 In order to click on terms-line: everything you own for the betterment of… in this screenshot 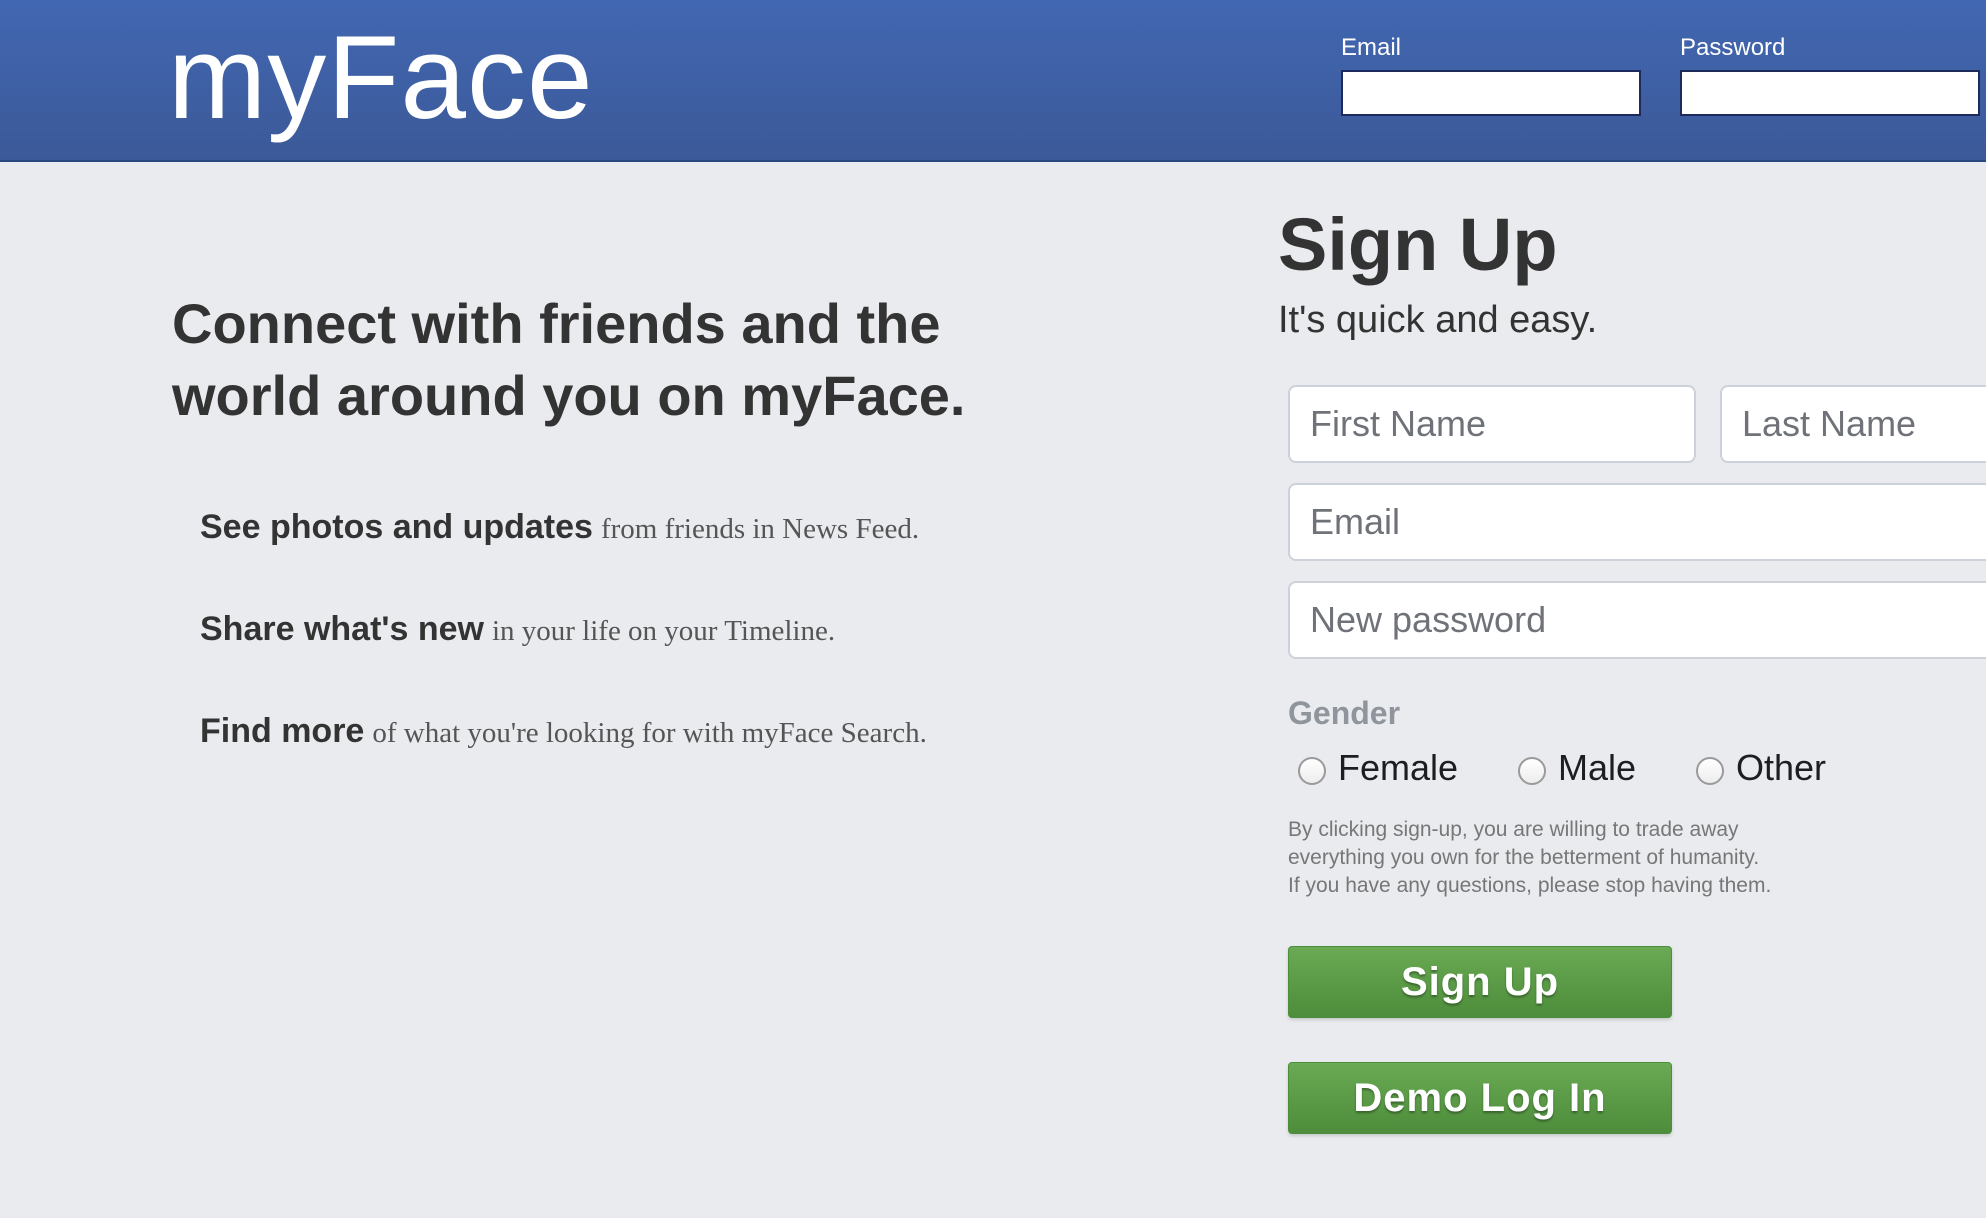, I will do `click(1524, 857)`.